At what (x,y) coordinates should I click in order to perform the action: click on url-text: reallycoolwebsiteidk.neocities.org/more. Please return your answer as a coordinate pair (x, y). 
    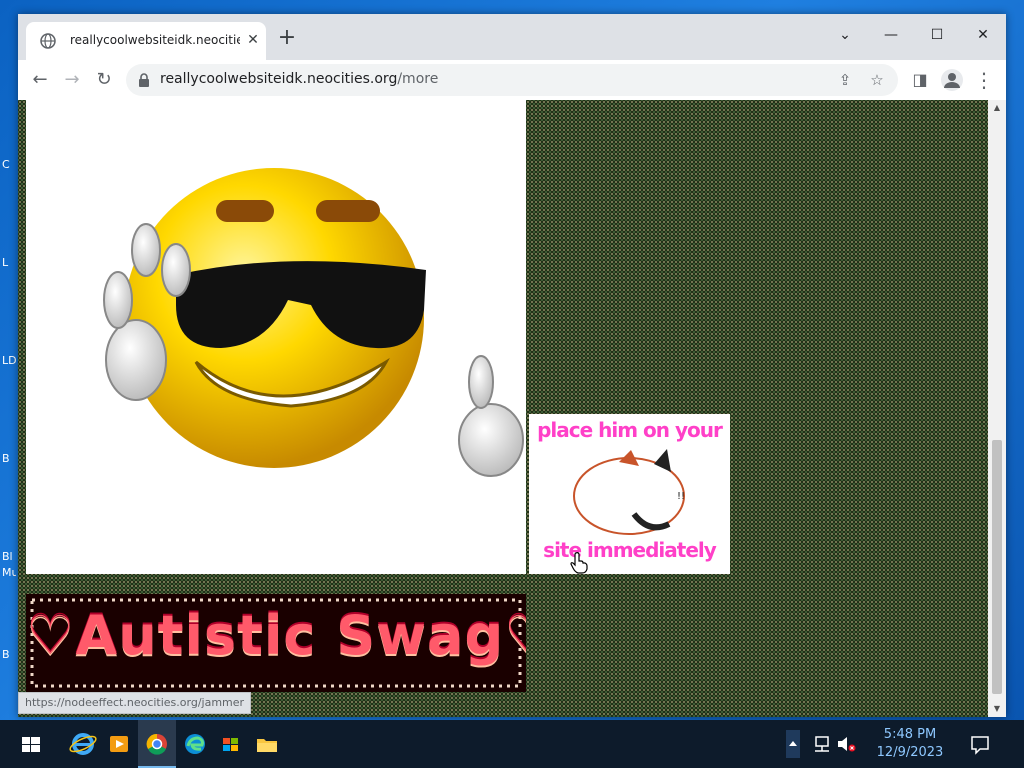
    Looking at the image, I should click on (299, 79).